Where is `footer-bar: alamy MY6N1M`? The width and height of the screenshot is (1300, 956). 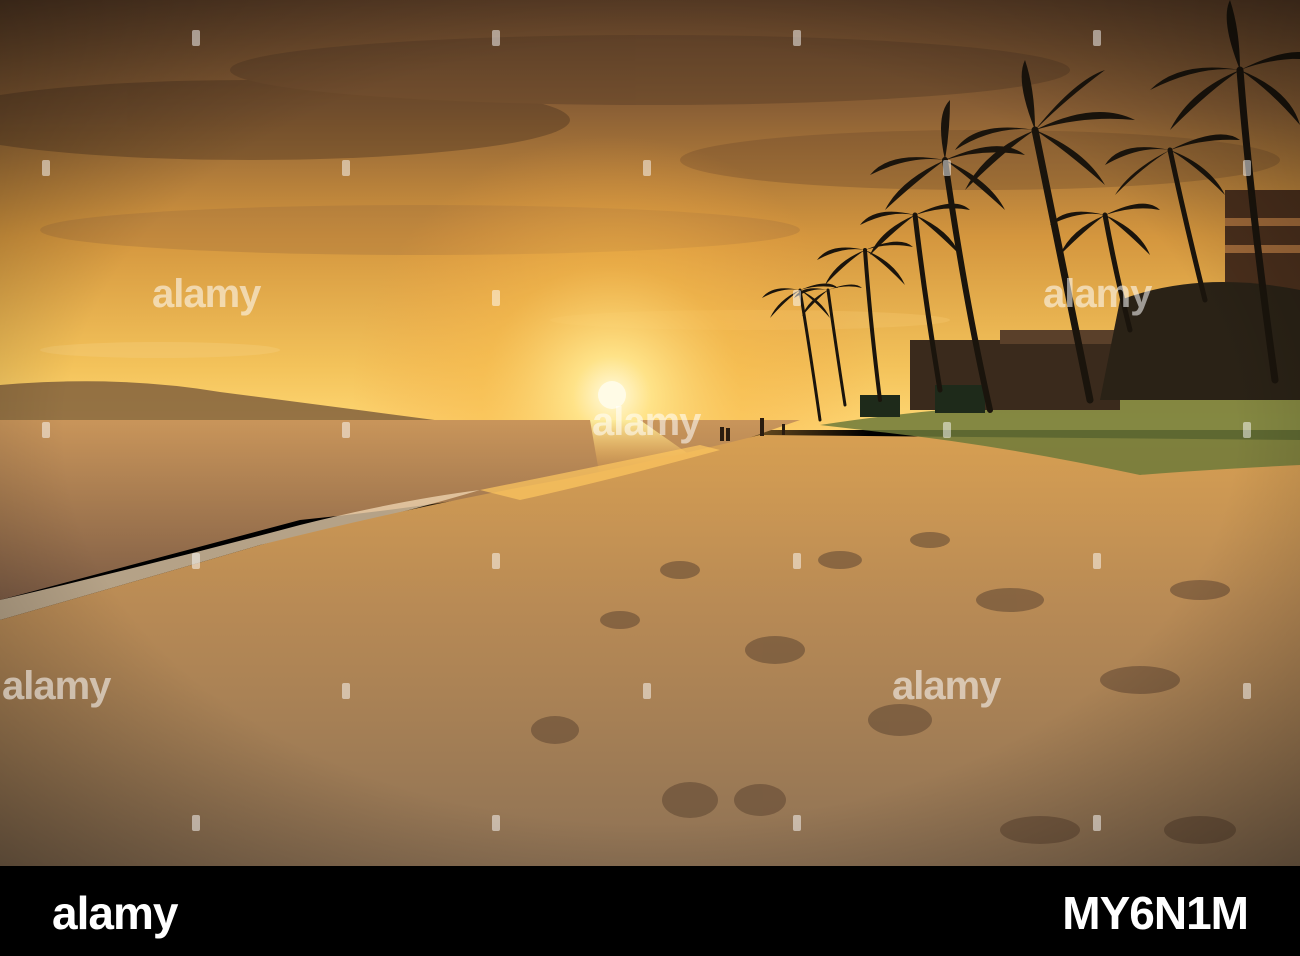 footer-bar: alamy MY6N1M is located at coordinates (650, 911).